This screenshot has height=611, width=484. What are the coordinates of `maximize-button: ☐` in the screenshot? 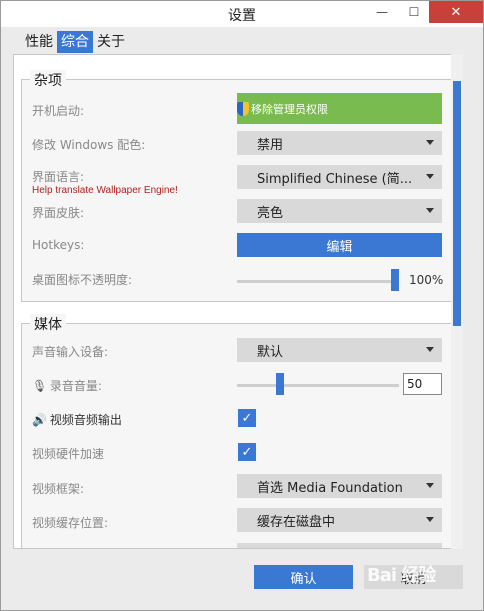 It's located at (414, 12).